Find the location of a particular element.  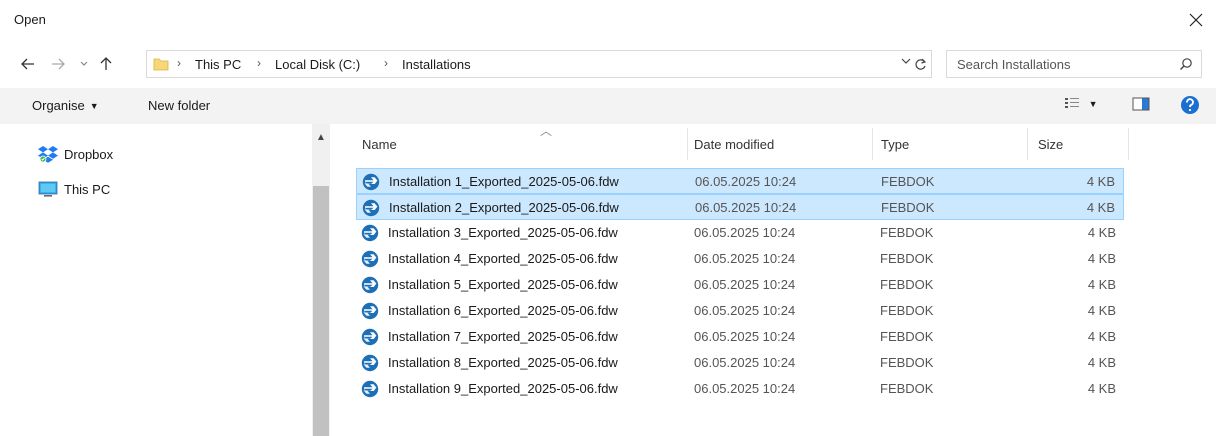

help-button is located at coordinates (1190, 106).